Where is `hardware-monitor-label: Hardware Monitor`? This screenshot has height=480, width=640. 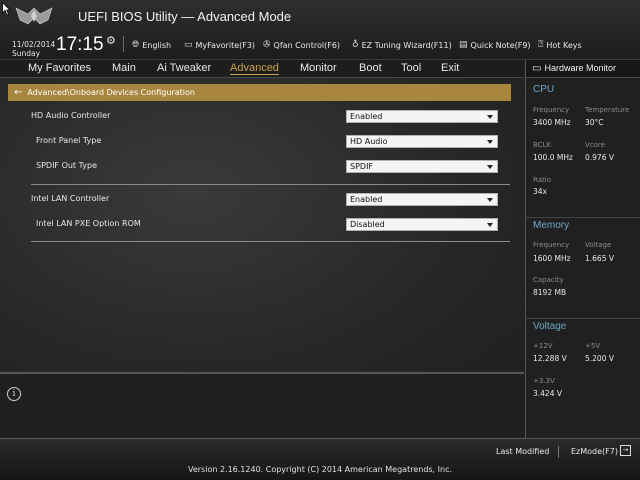
hardware-monitor-label: Hardware Monitor is located at coordinates (580, 68).